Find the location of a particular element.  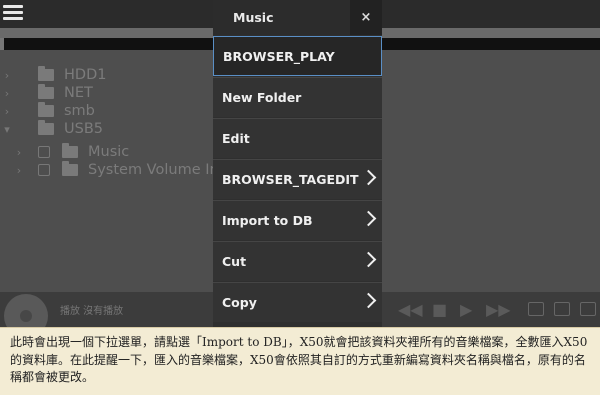

tree-item-label: NET is located at coordinates (78, 93).